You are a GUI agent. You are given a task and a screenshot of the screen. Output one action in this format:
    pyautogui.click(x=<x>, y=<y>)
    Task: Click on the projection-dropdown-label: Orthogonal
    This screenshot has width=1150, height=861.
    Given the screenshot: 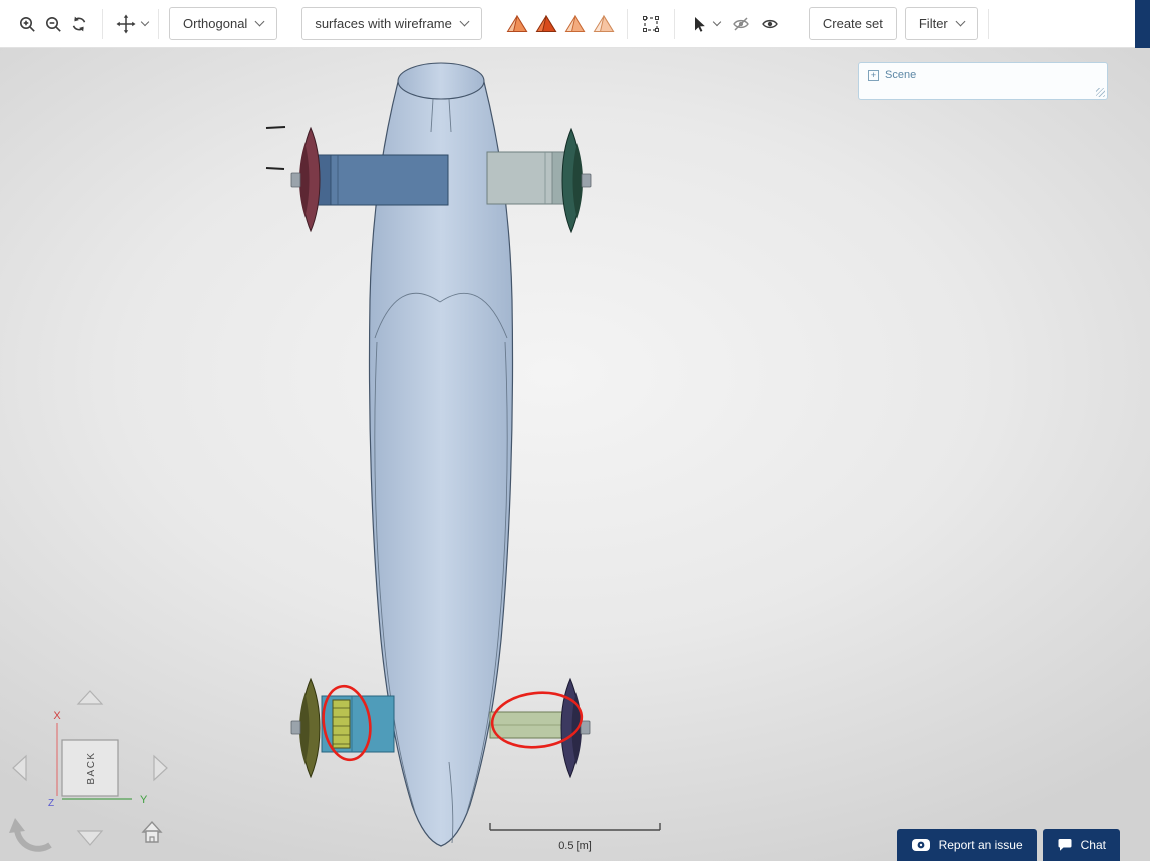 What is the action you would take?
    pyautogui.click(x=215, y=23)
    